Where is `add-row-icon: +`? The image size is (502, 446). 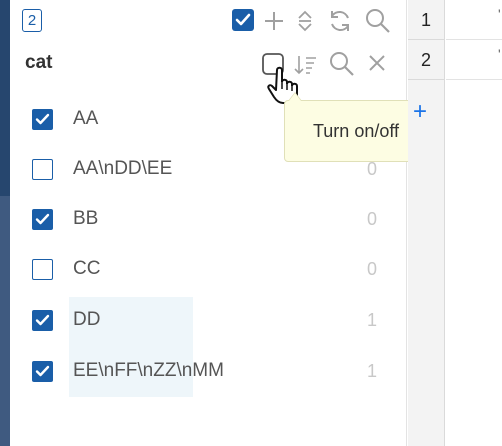 add-row-icon: + is located at coordinates (420, 112).